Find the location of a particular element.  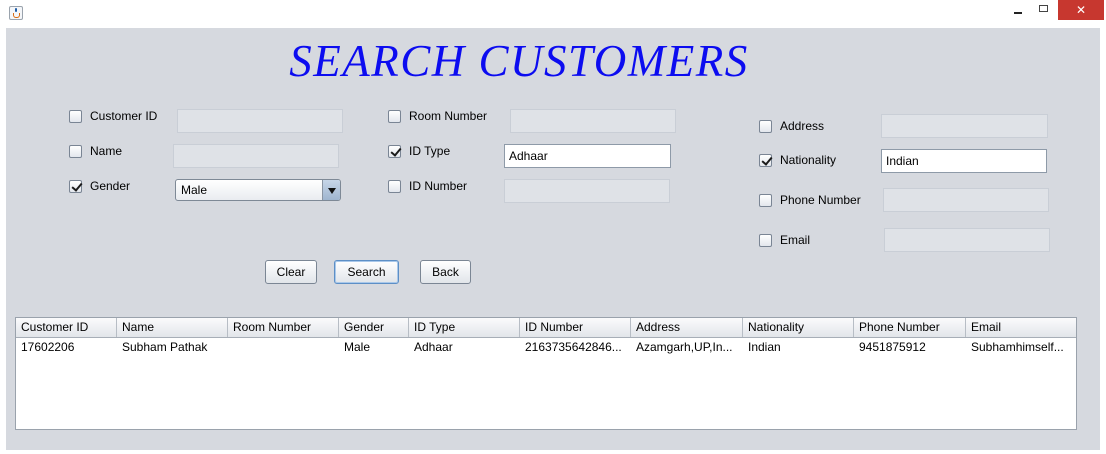

column-header: Nationality is located at coordinates (798, 327).